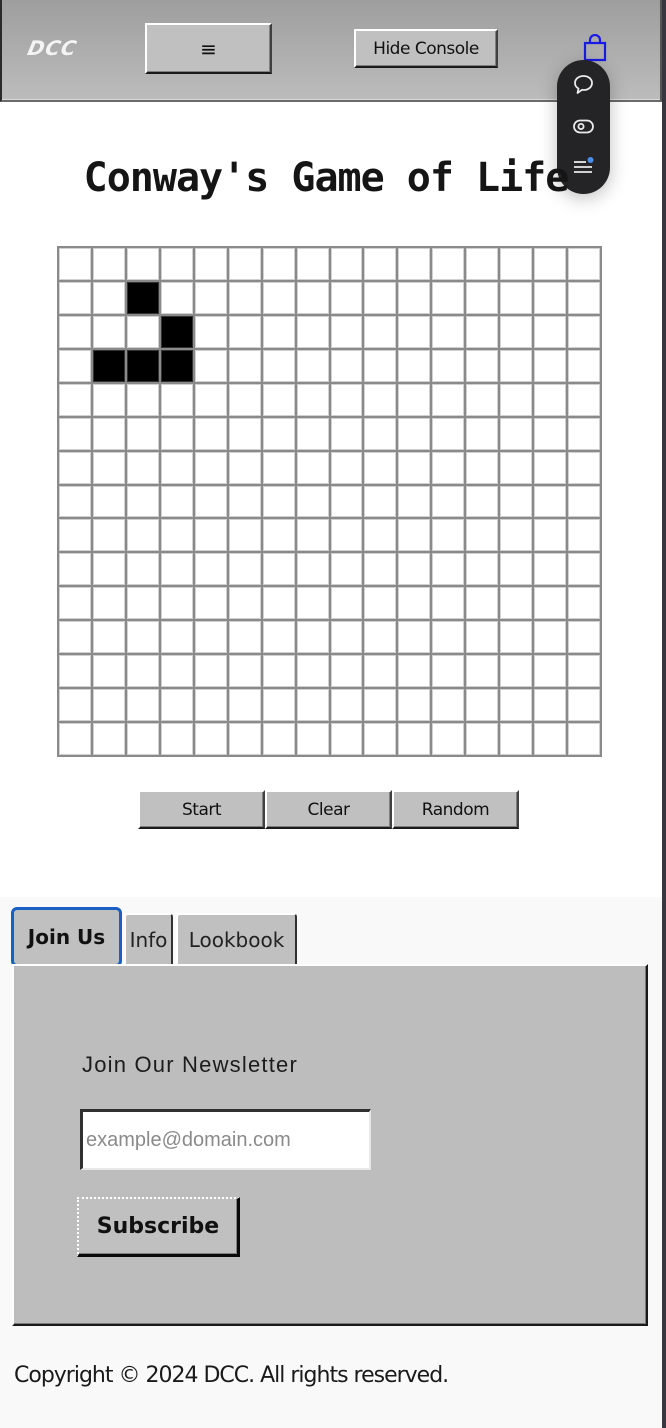 Image resolution: width=666 pixels, height=1428 pixels. What do you see at coordinates (52, 48) in the screenshot?
I see `dcc-logo: DCC` at bounding box center [52, 48].